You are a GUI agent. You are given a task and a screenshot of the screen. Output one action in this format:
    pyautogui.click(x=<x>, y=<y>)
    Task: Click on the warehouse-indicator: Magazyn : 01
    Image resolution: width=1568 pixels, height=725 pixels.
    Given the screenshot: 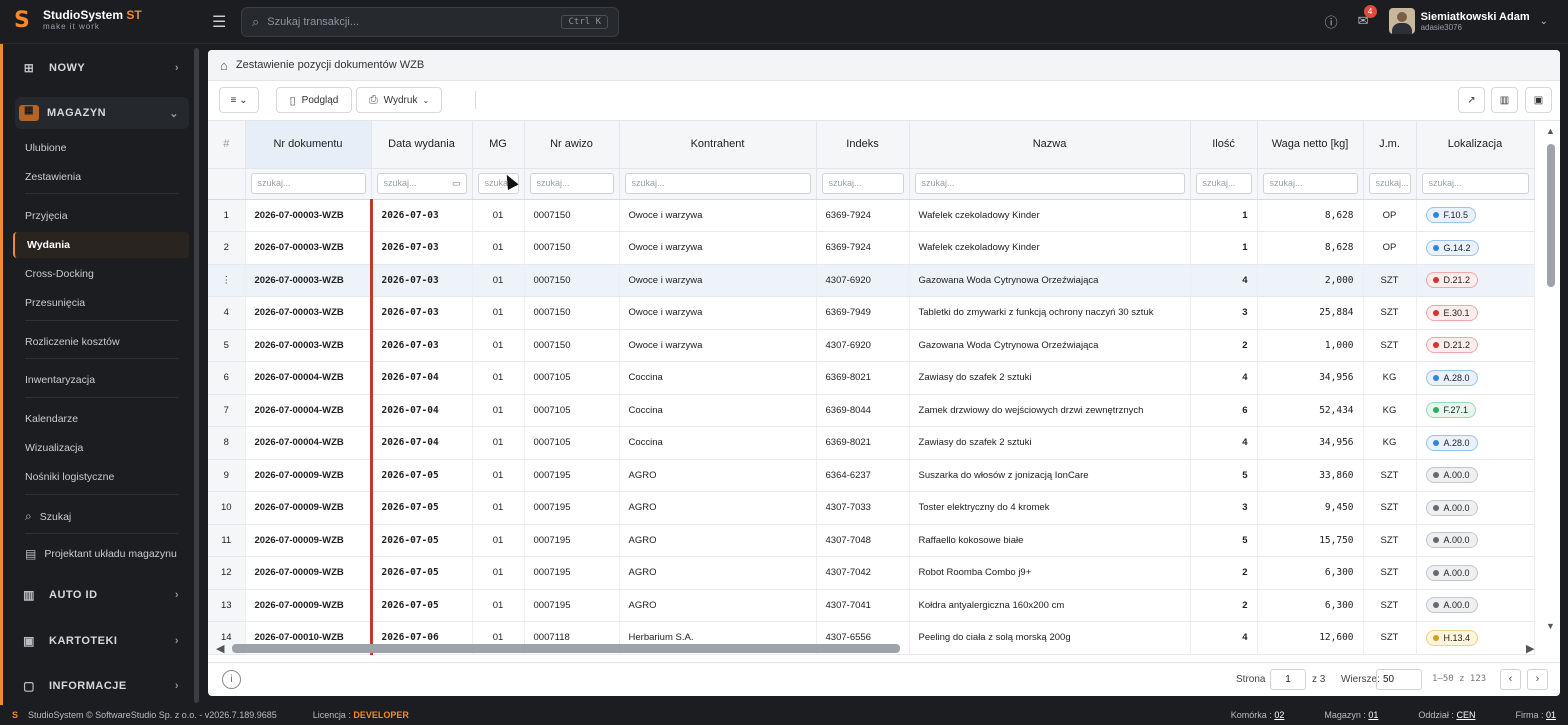 What is the action you would take?
    pyautogui.click(x=1341, y=715)
    